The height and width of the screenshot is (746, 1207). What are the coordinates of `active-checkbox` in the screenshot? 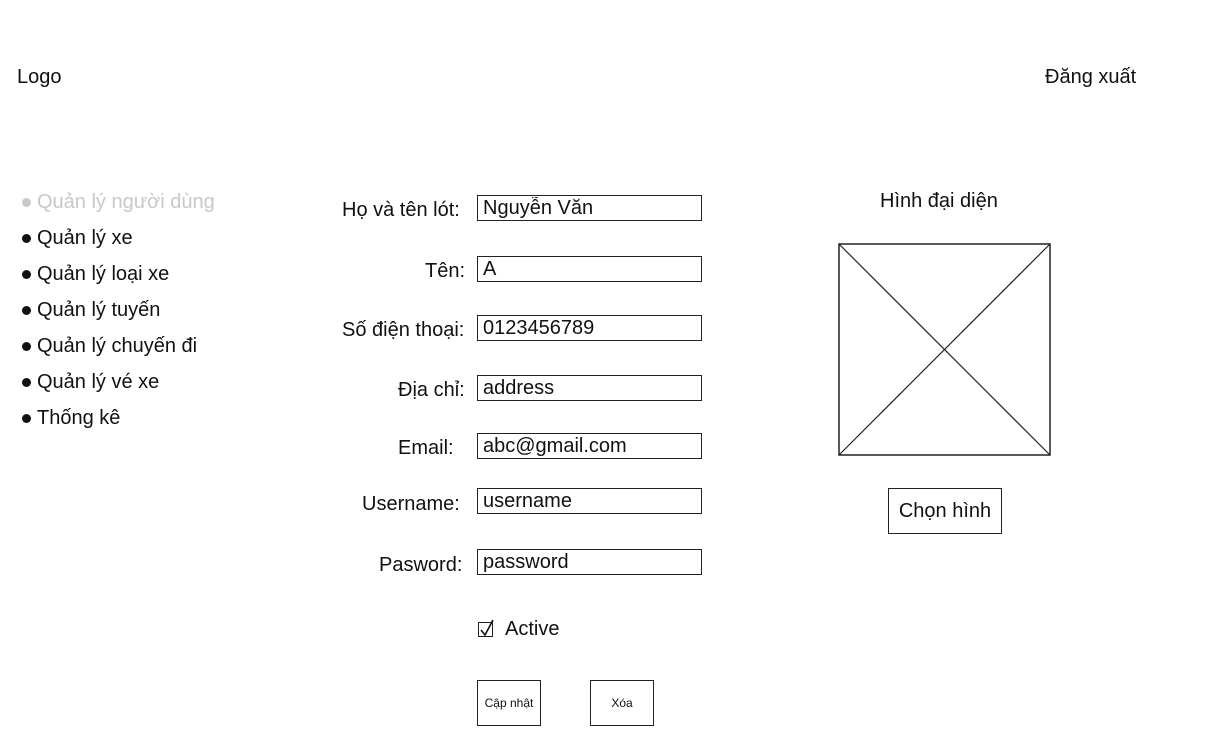 It's located at (486, 628).